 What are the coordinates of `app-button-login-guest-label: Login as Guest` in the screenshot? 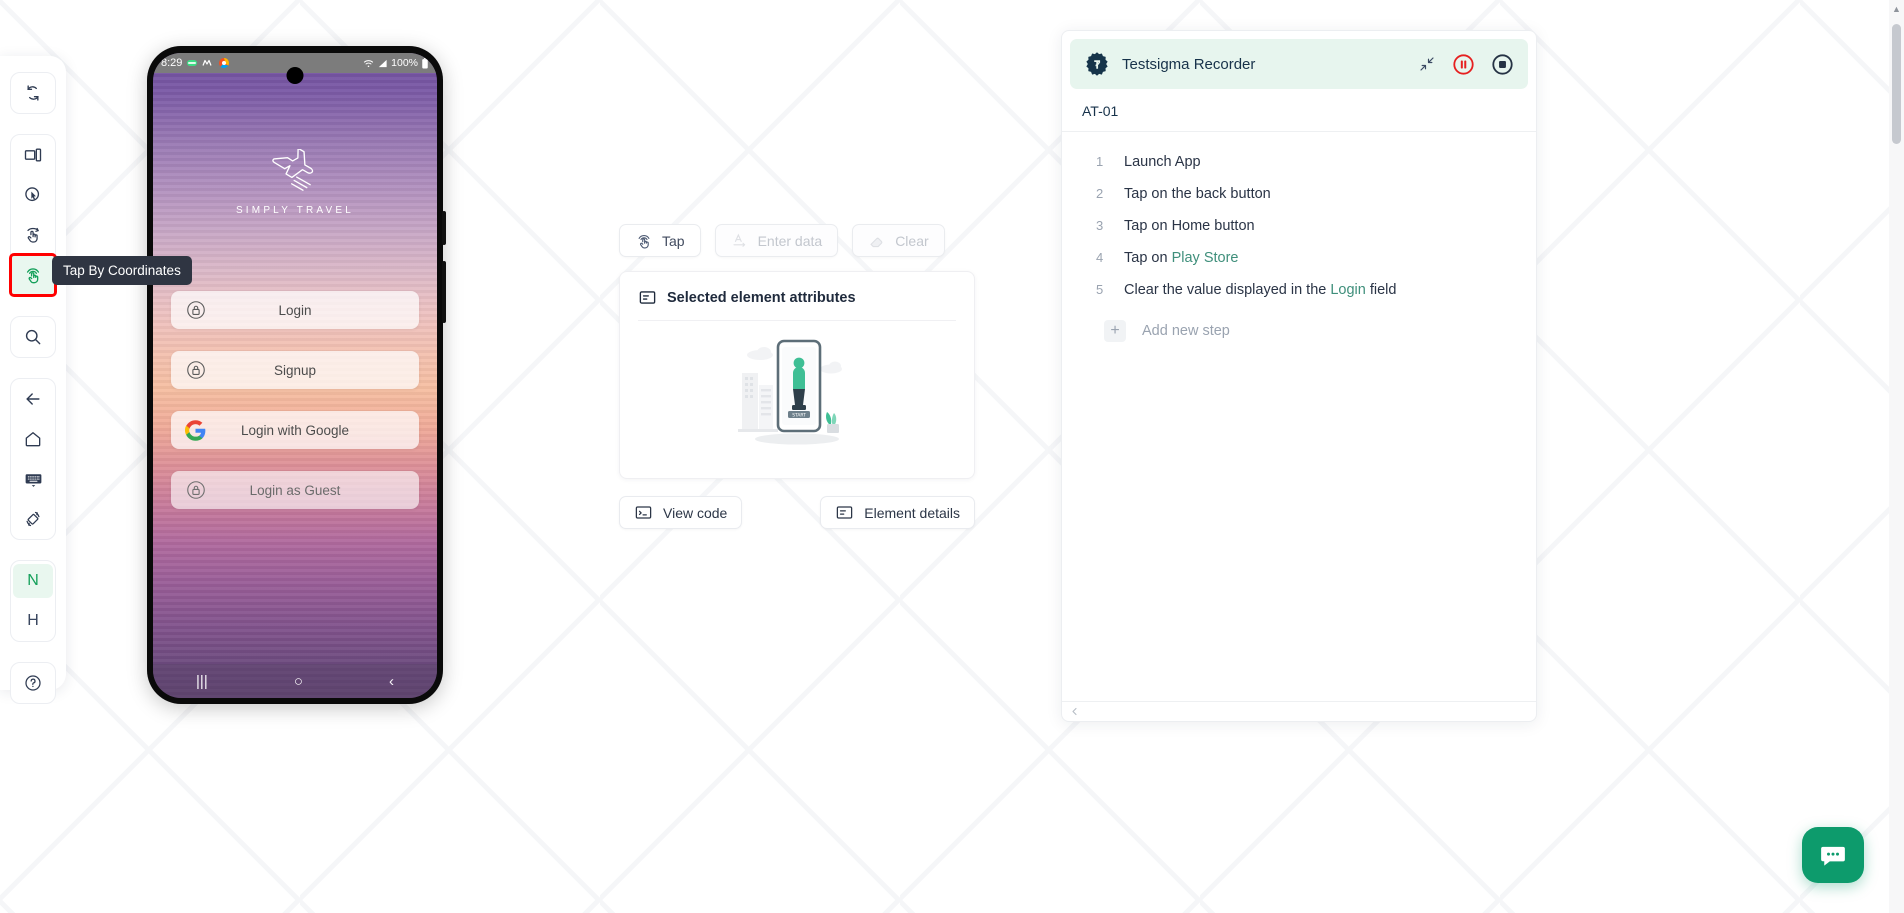 It's located at (295, 490).